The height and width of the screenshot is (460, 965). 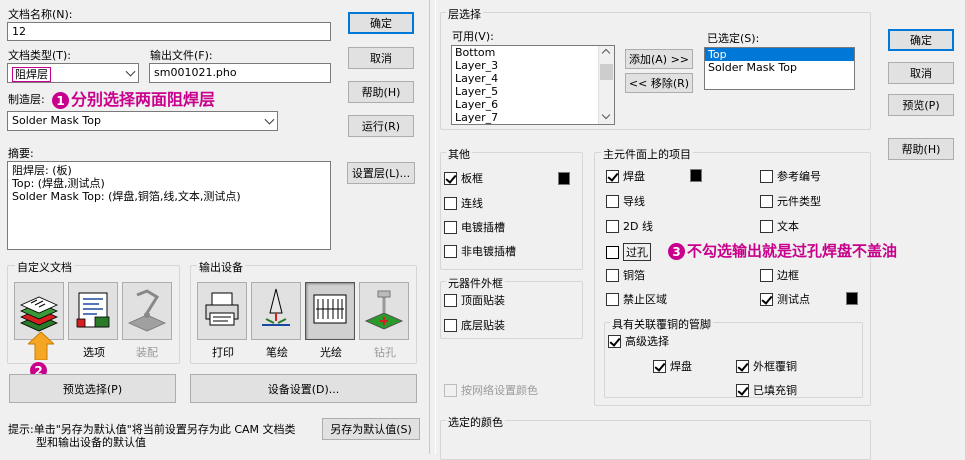 I want to click on checkbox-traces: 导线, so click(x=625, y=201).